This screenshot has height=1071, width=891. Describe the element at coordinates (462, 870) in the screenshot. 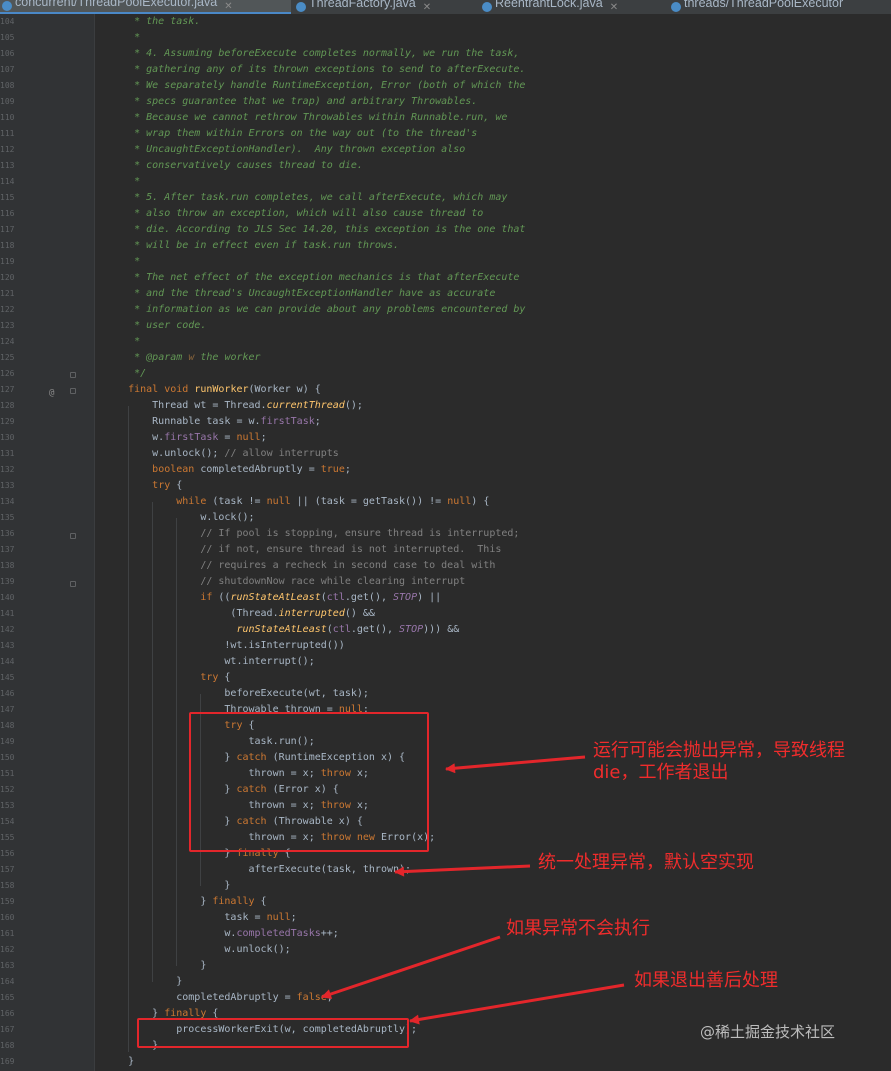

I see `arrow-to-after-execute` at that location.